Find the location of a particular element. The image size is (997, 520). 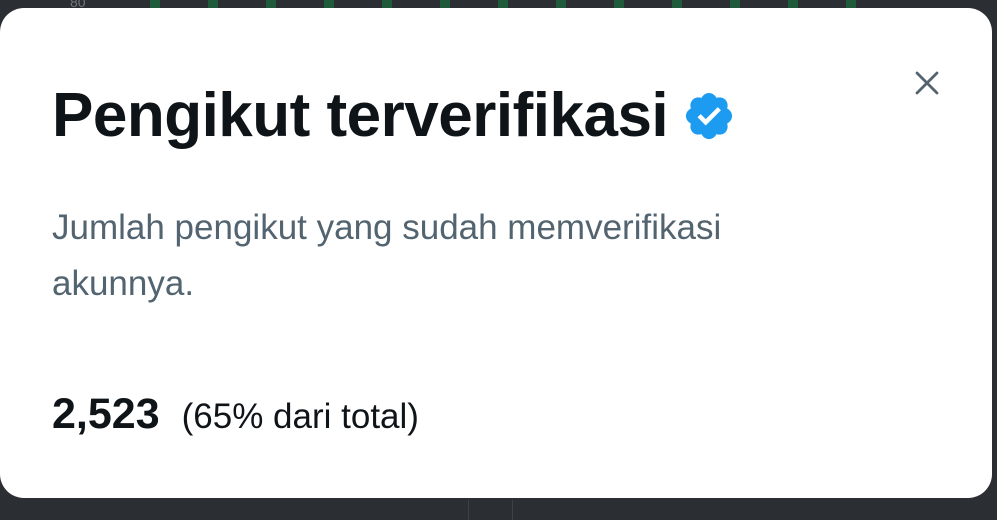

follower-stats: 2,523 (65% dari total) is located at coordinates (235, 414).